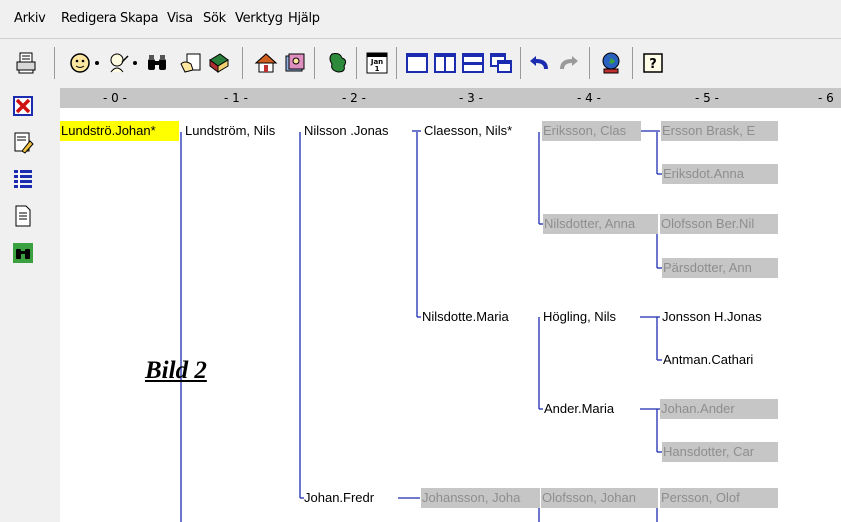  What do you see at coordinates (266, 63) in the screenshot?
I see `home-icon` at bounding box center [266, 63].